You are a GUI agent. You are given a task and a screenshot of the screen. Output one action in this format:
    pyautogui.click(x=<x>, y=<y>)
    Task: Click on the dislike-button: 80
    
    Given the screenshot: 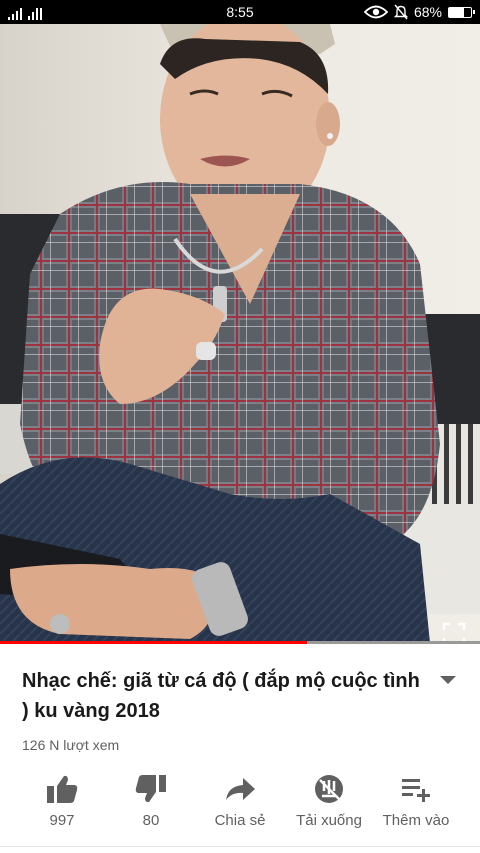 What is the action you would take?
    pyautogui.click(x=151, y=803)
    